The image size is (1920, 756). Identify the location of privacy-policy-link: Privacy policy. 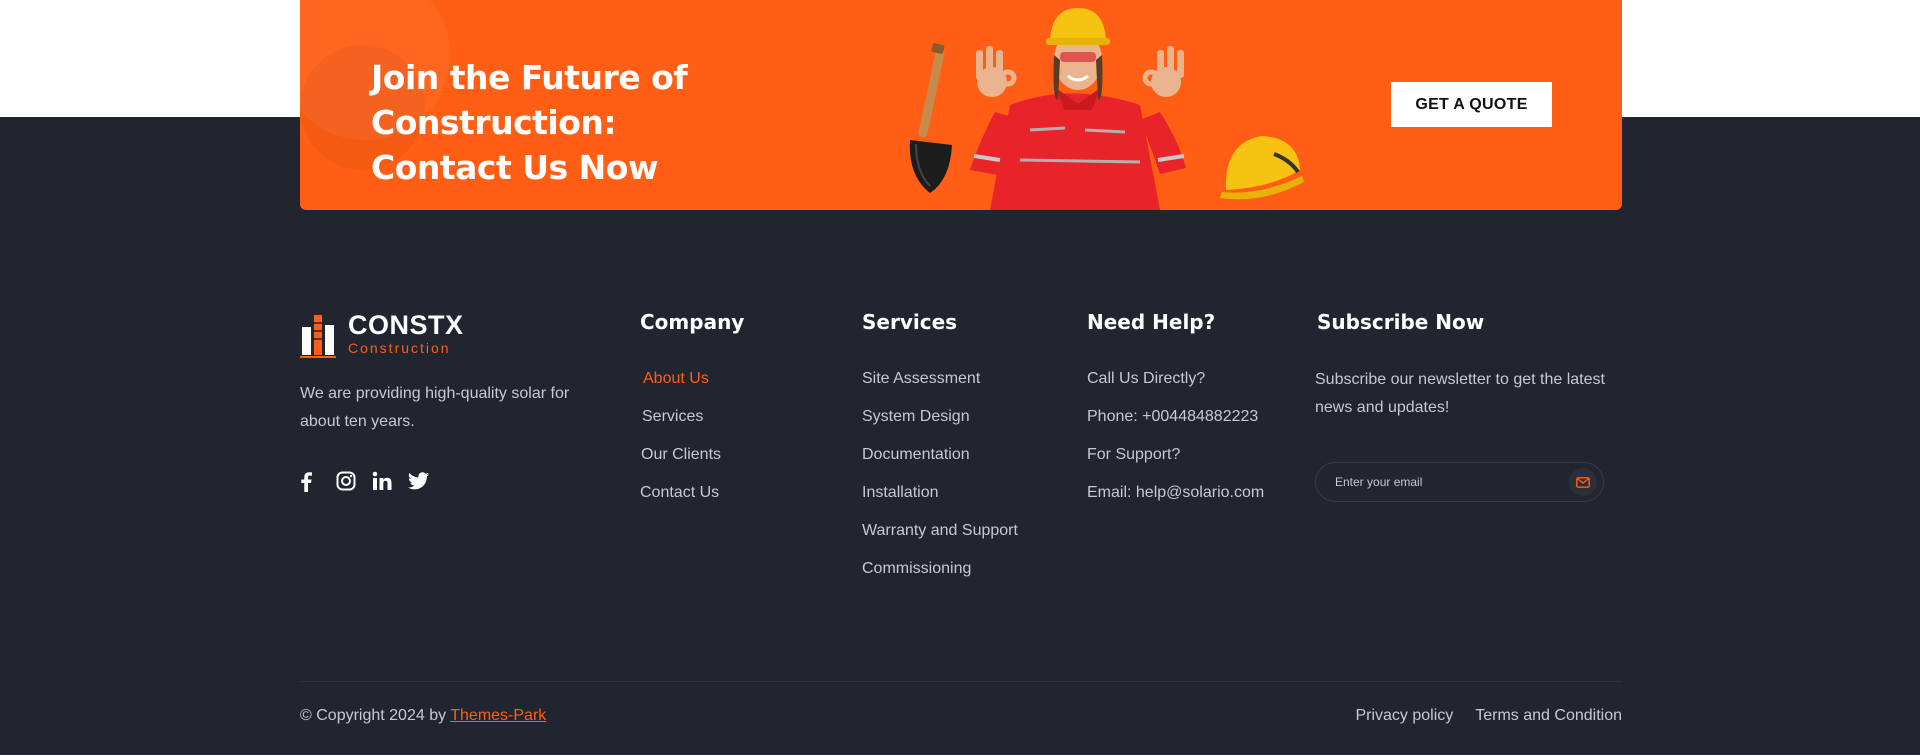
(1404, 716).